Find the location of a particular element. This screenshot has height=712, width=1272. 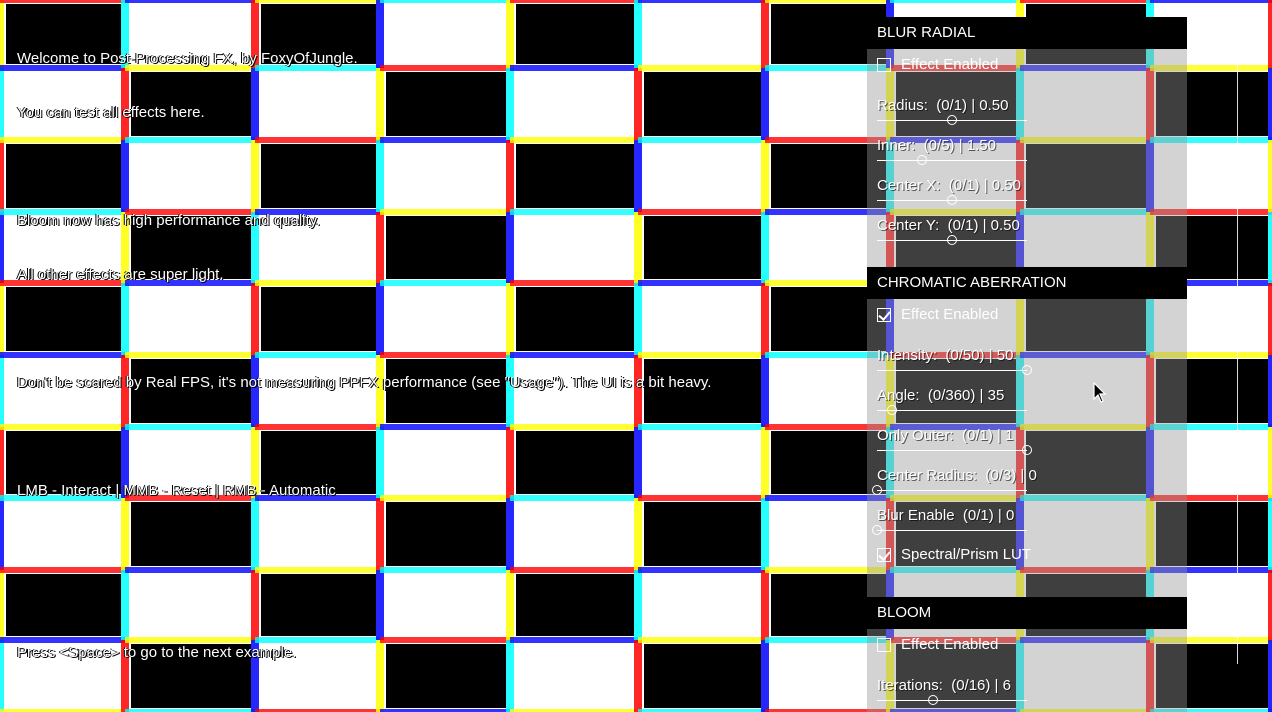

radius-label: Radius: (0/1) | 0.50 is located at coordinates (943, 105).